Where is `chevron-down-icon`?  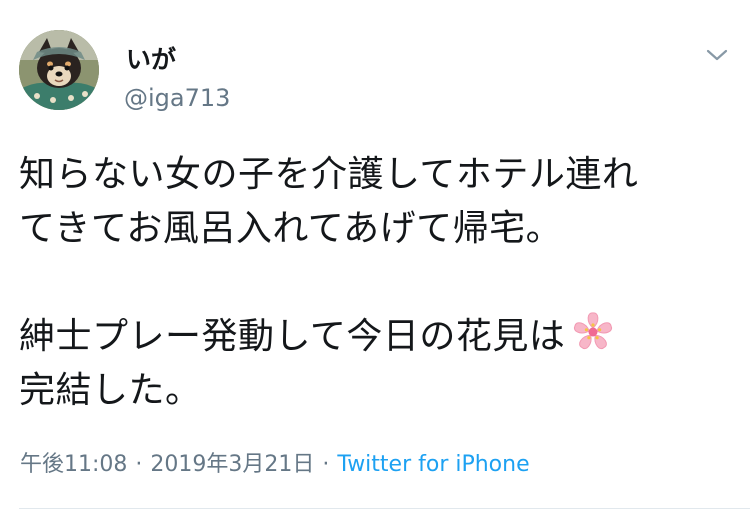 chevron-down-icon is located at coordinates (717, 55).